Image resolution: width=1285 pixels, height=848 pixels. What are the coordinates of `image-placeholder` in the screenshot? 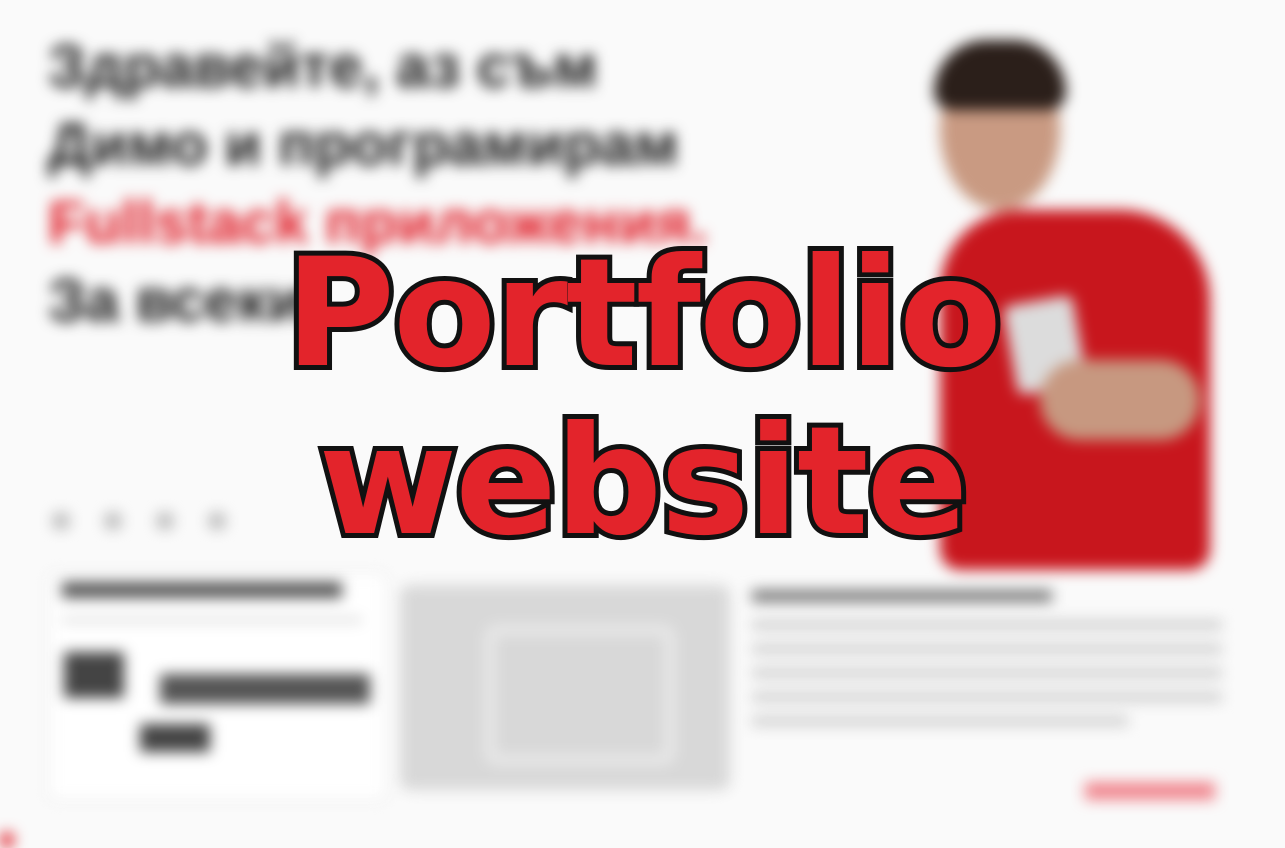 It's located at (565, 687).